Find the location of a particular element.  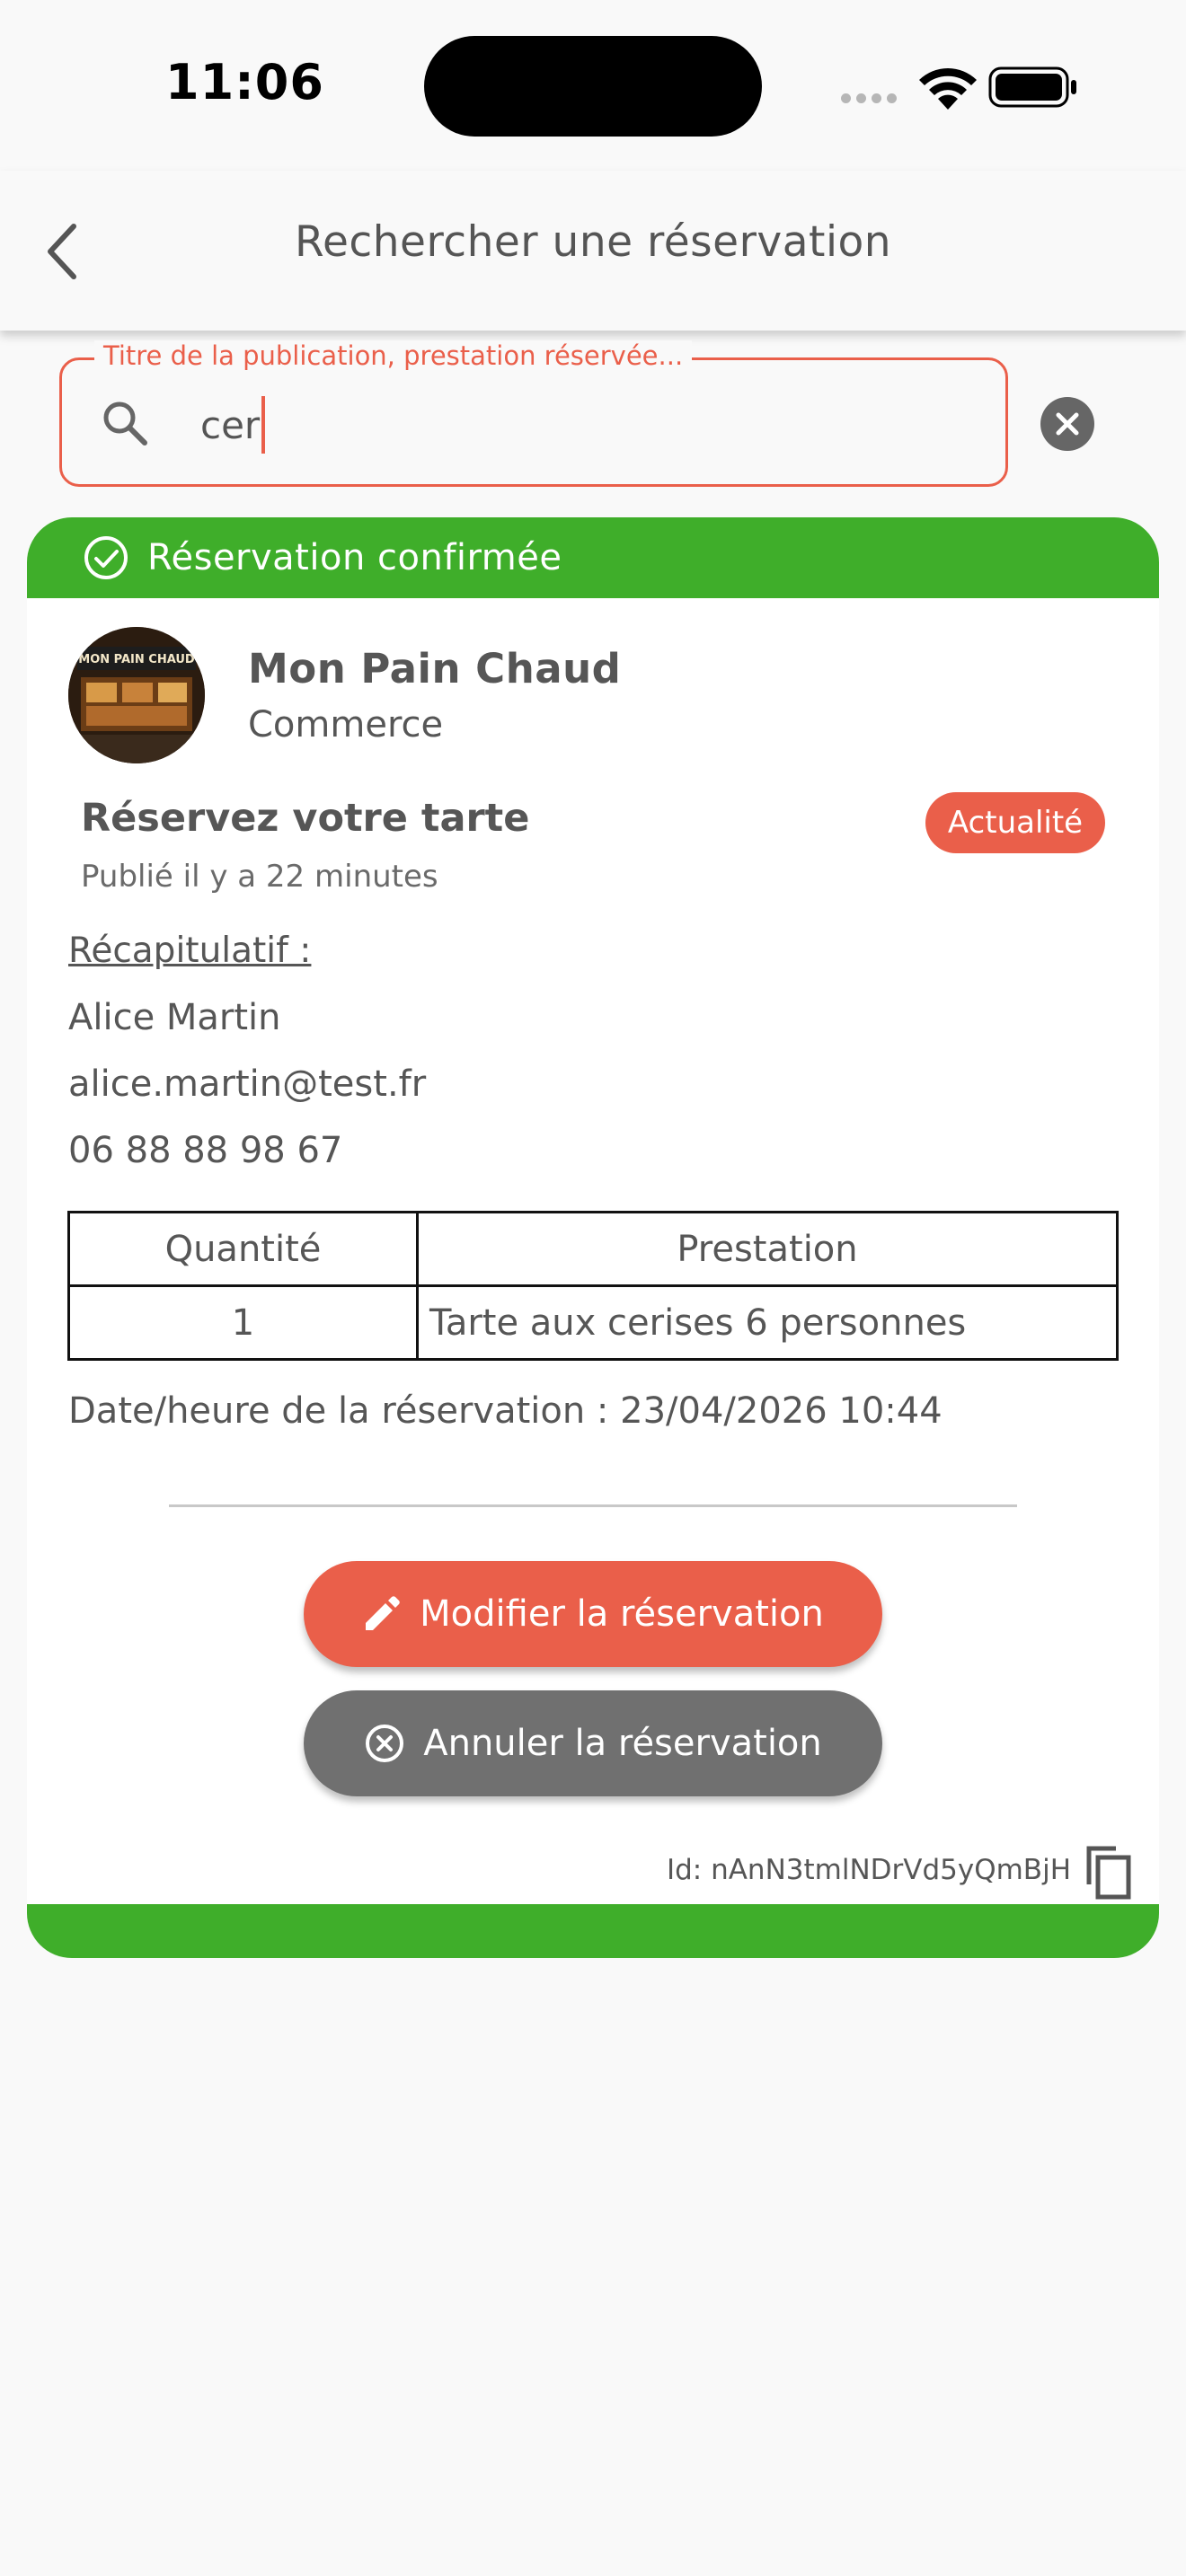

cell-prestation: Tarte aux cerises 6 personnes is located at coordinates (767, 1322).